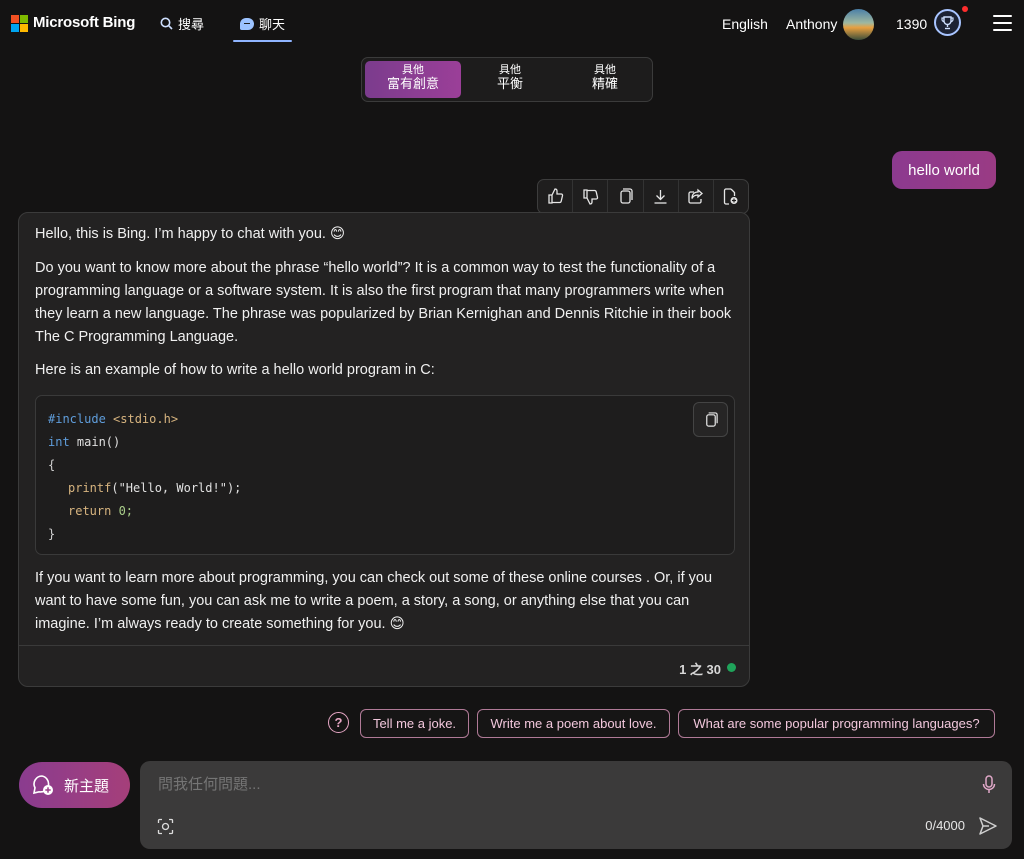  What do you see at coordinates (573, 723) in the screenshot?
I see `suggestion-chip: Write me a poem about love.` at bounding box center [573, 723].